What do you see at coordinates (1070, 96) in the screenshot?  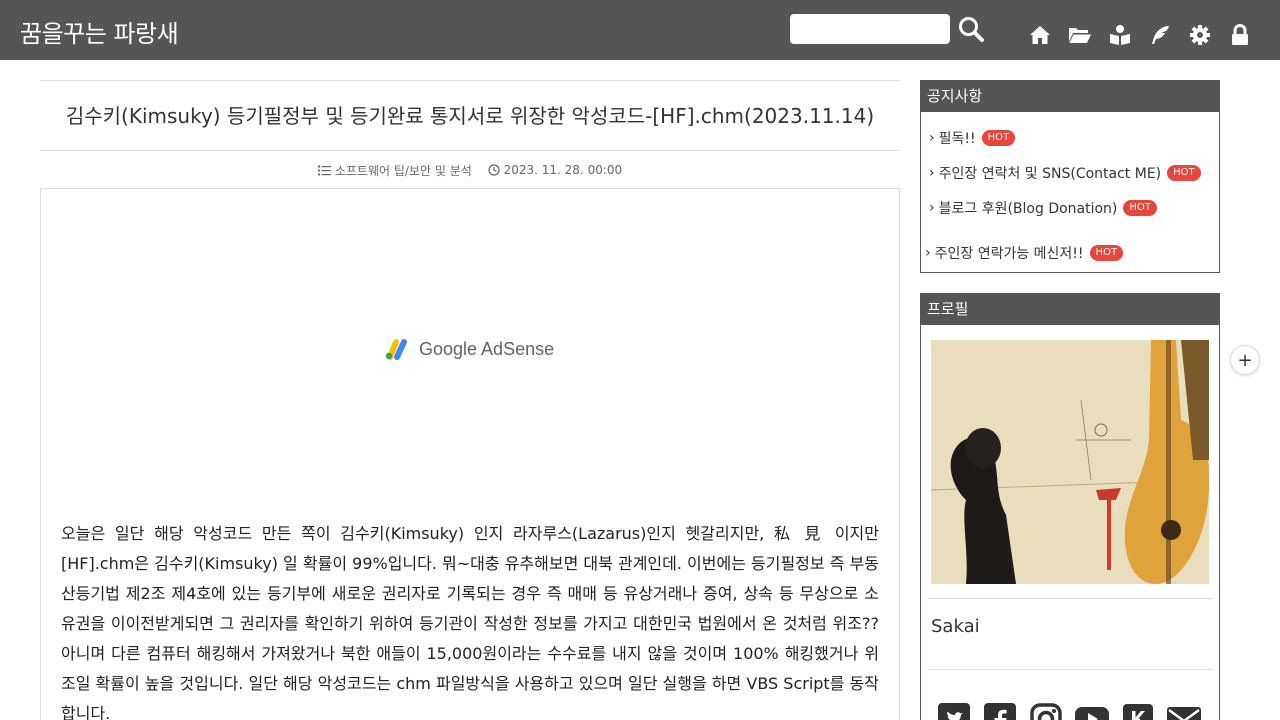 I see `notice-title: 공지사항` at bounding box center [1070, 96].